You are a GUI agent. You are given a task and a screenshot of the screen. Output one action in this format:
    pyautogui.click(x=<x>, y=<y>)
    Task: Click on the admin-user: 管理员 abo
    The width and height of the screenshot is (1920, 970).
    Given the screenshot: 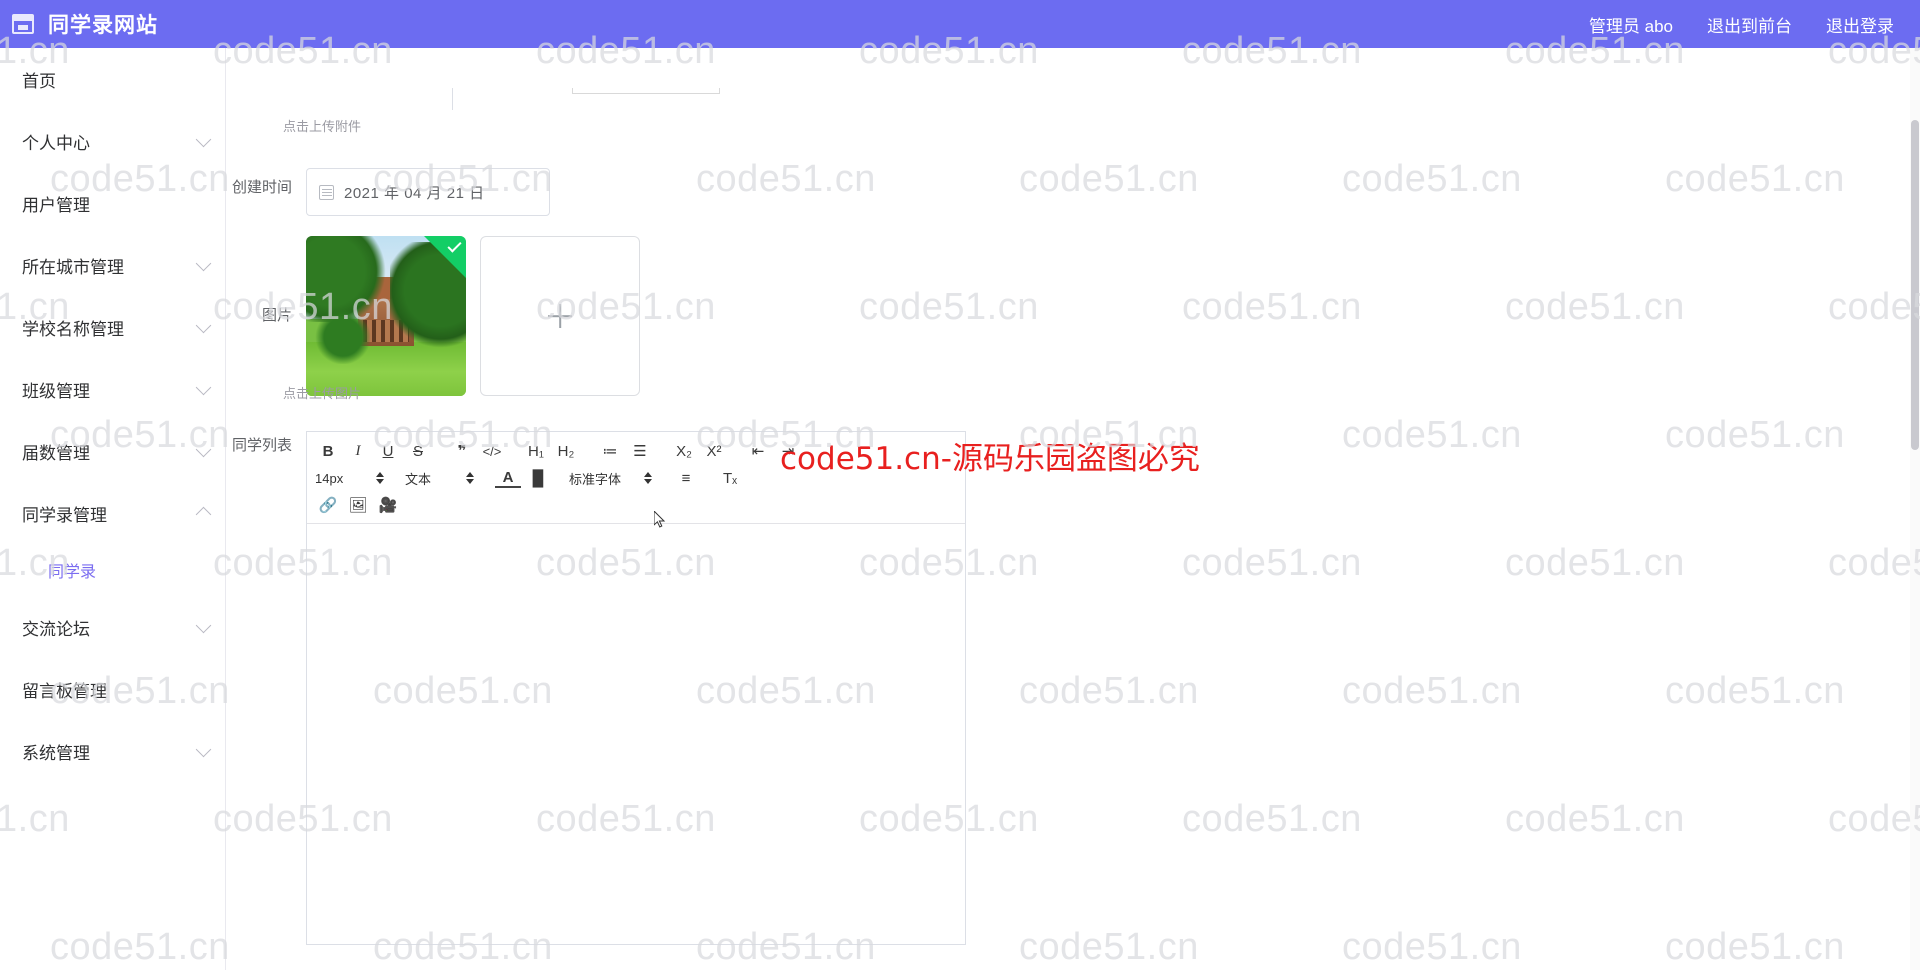 What is the action you would take?
    pyautogui.click(x=1631, y=24)
    